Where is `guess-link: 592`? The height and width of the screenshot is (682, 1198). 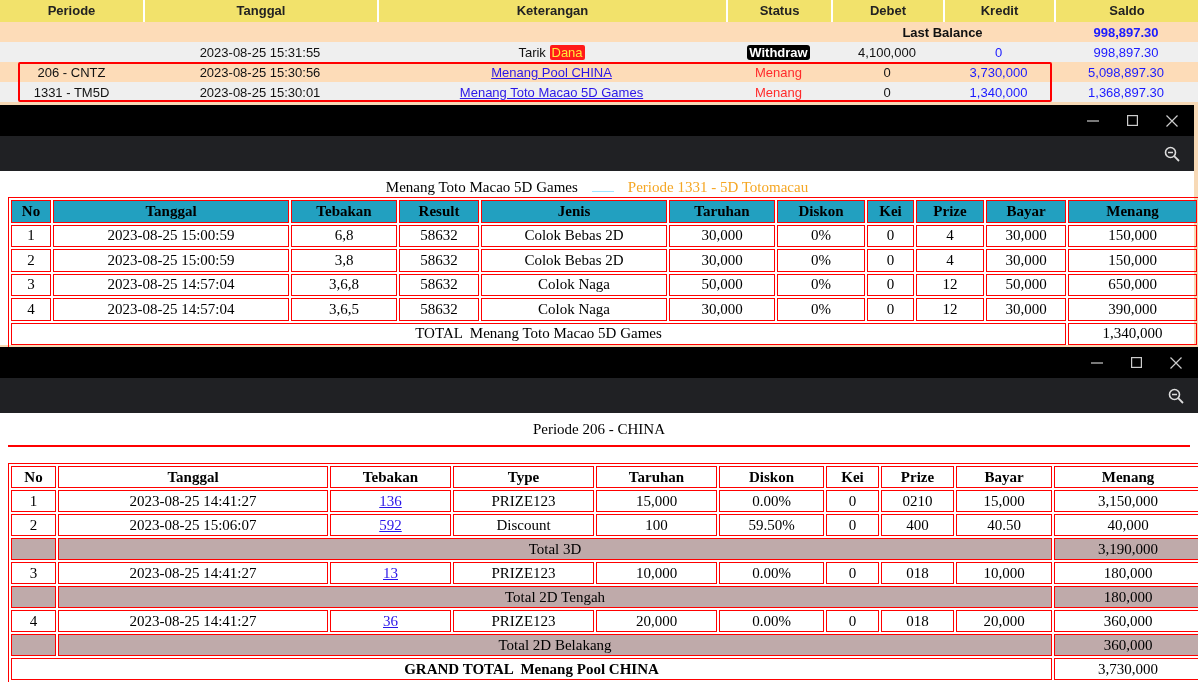 guess-link: 592 is located at coordinates (390, 524).